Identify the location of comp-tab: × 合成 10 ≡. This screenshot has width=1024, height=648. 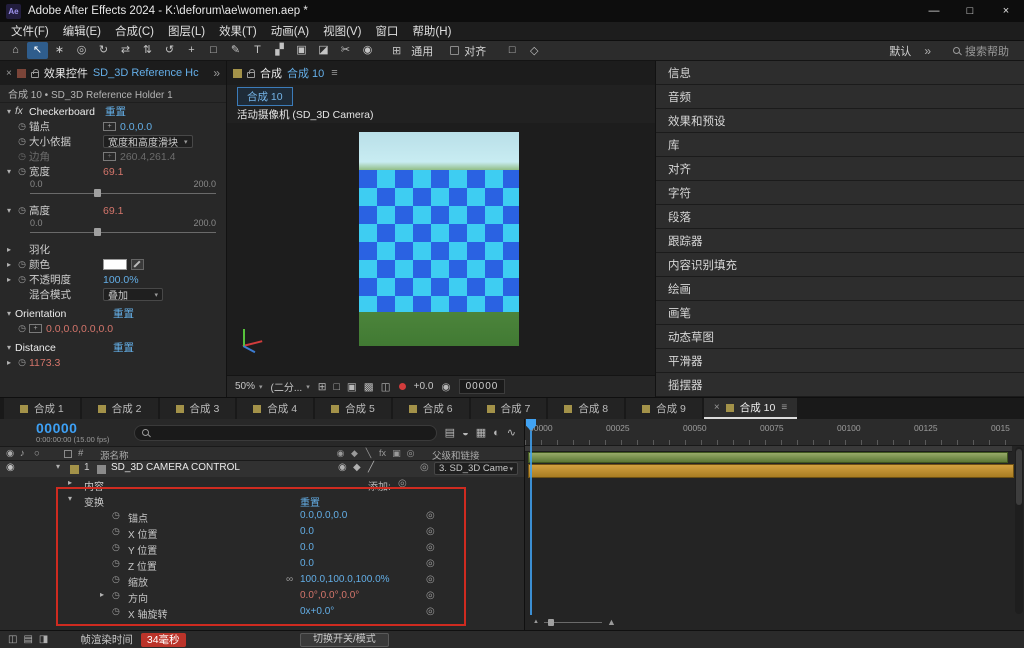
(750, 408).